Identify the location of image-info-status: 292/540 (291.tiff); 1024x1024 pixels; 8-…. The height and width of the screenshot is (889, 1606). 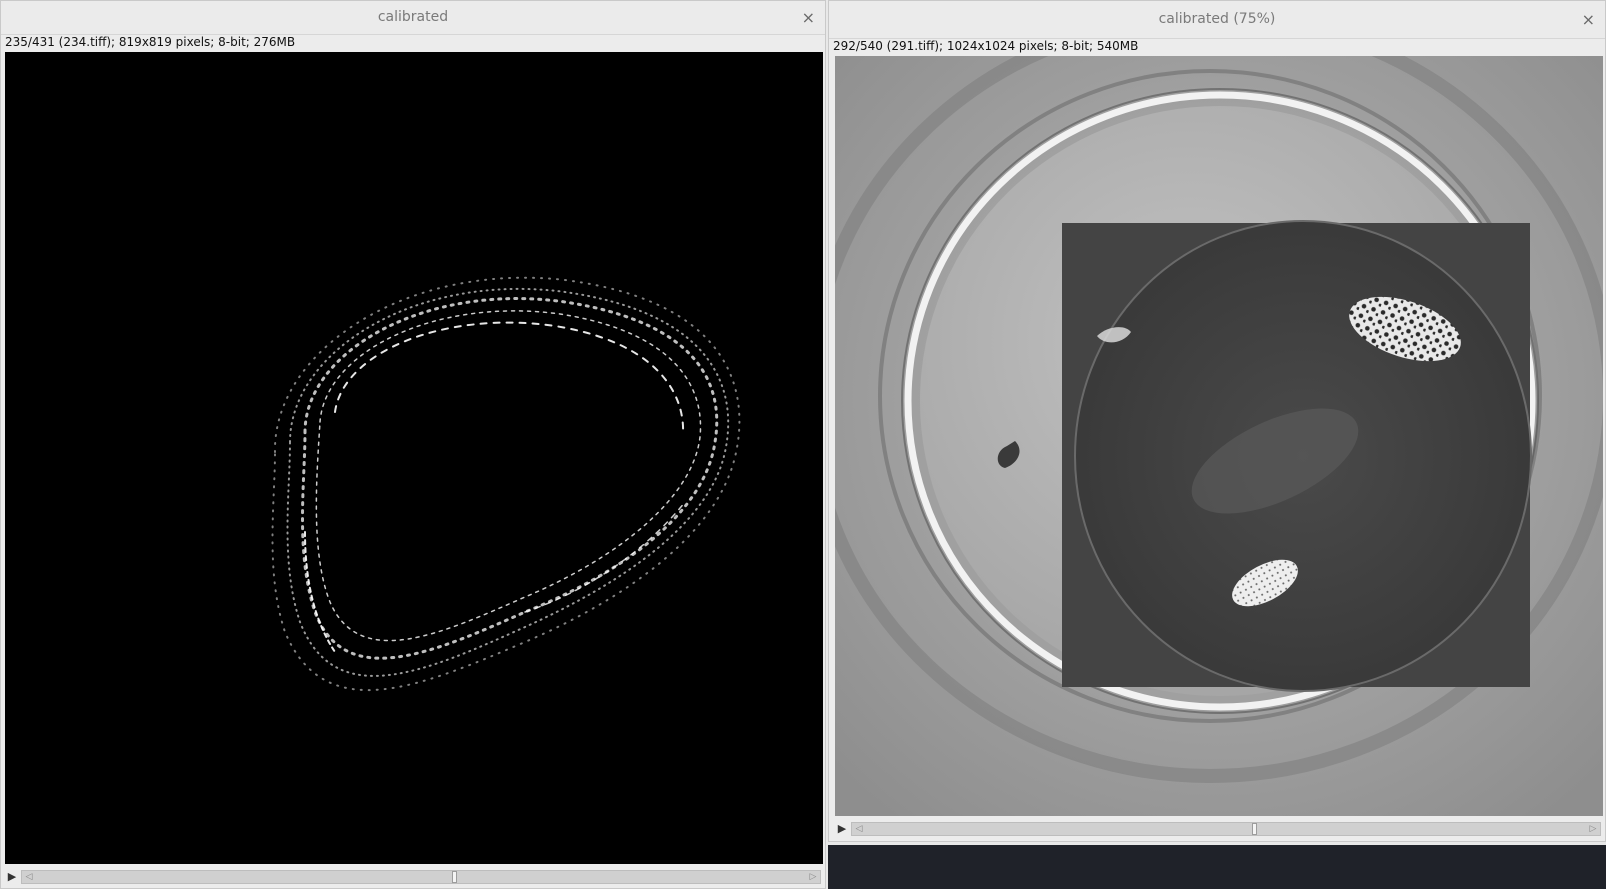
(986, 46).